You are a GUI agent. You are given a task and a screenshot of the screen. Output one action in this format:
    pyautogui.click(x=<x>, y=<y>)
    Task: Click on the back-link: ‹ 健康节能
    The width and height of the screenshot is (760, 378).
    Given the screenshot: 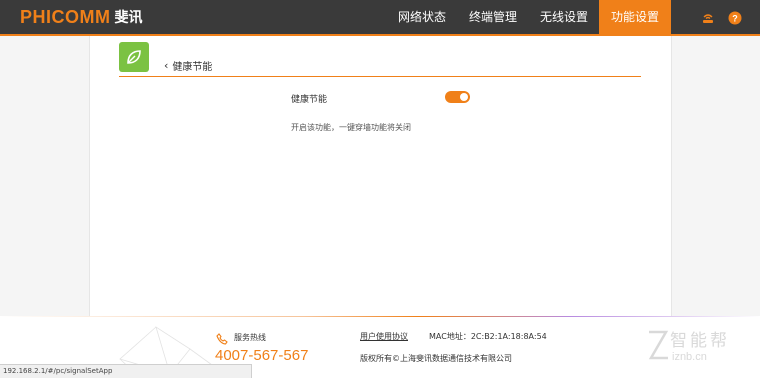 What is the action you would take?
    pyautogui.click(x=188, y=65)
    